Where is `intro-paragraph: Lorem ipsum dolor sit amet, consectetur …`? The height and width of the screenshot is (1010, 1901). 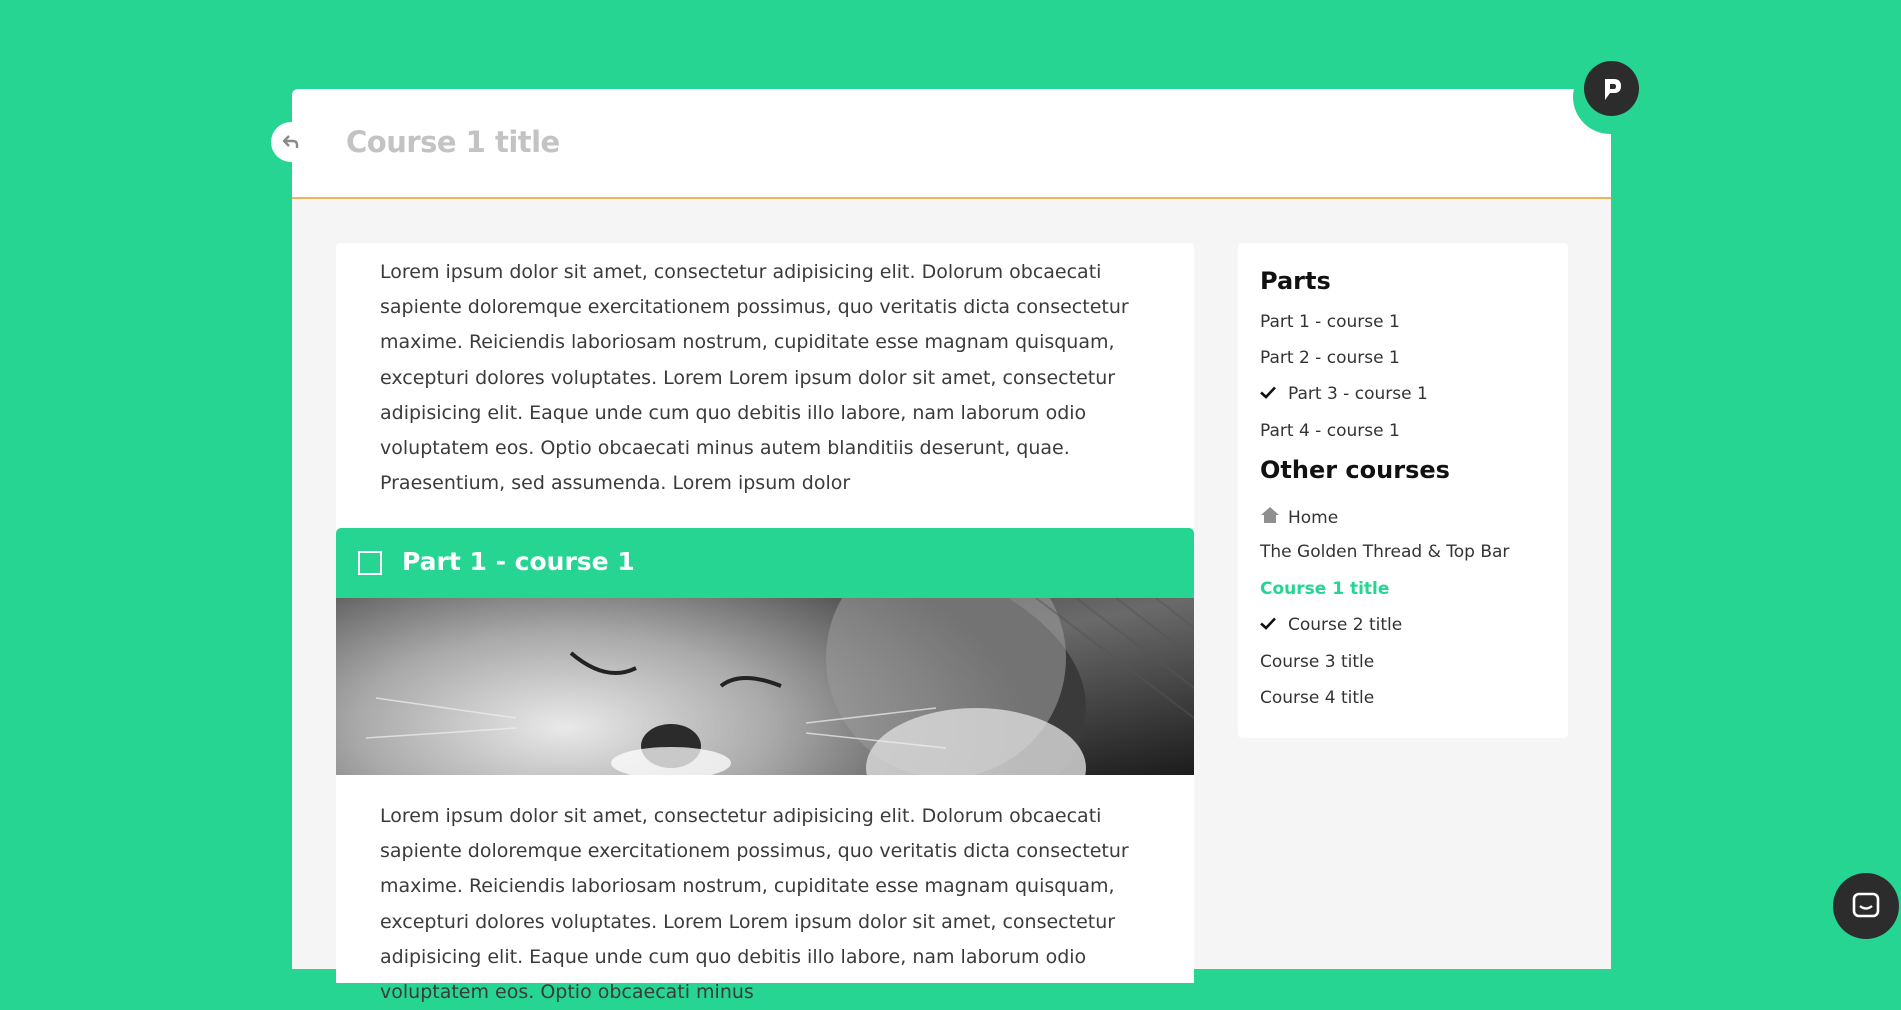
intro-paragraph: Lorem ipsum dolor sit amet, consectetur … is located at coordinates (754, 378).